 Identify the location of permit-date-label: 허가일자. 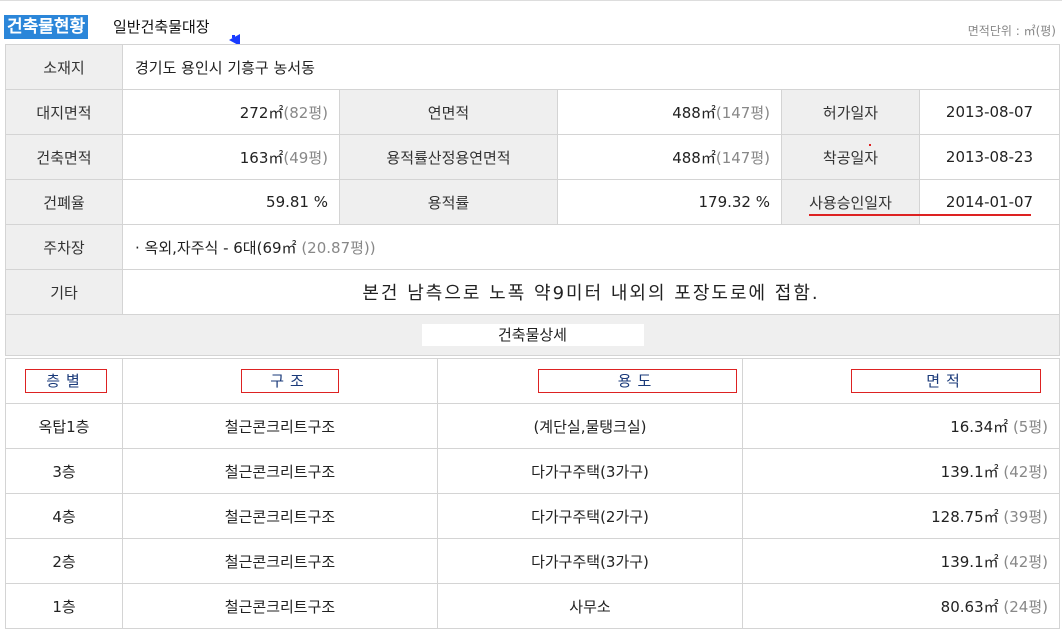
(850, 112).